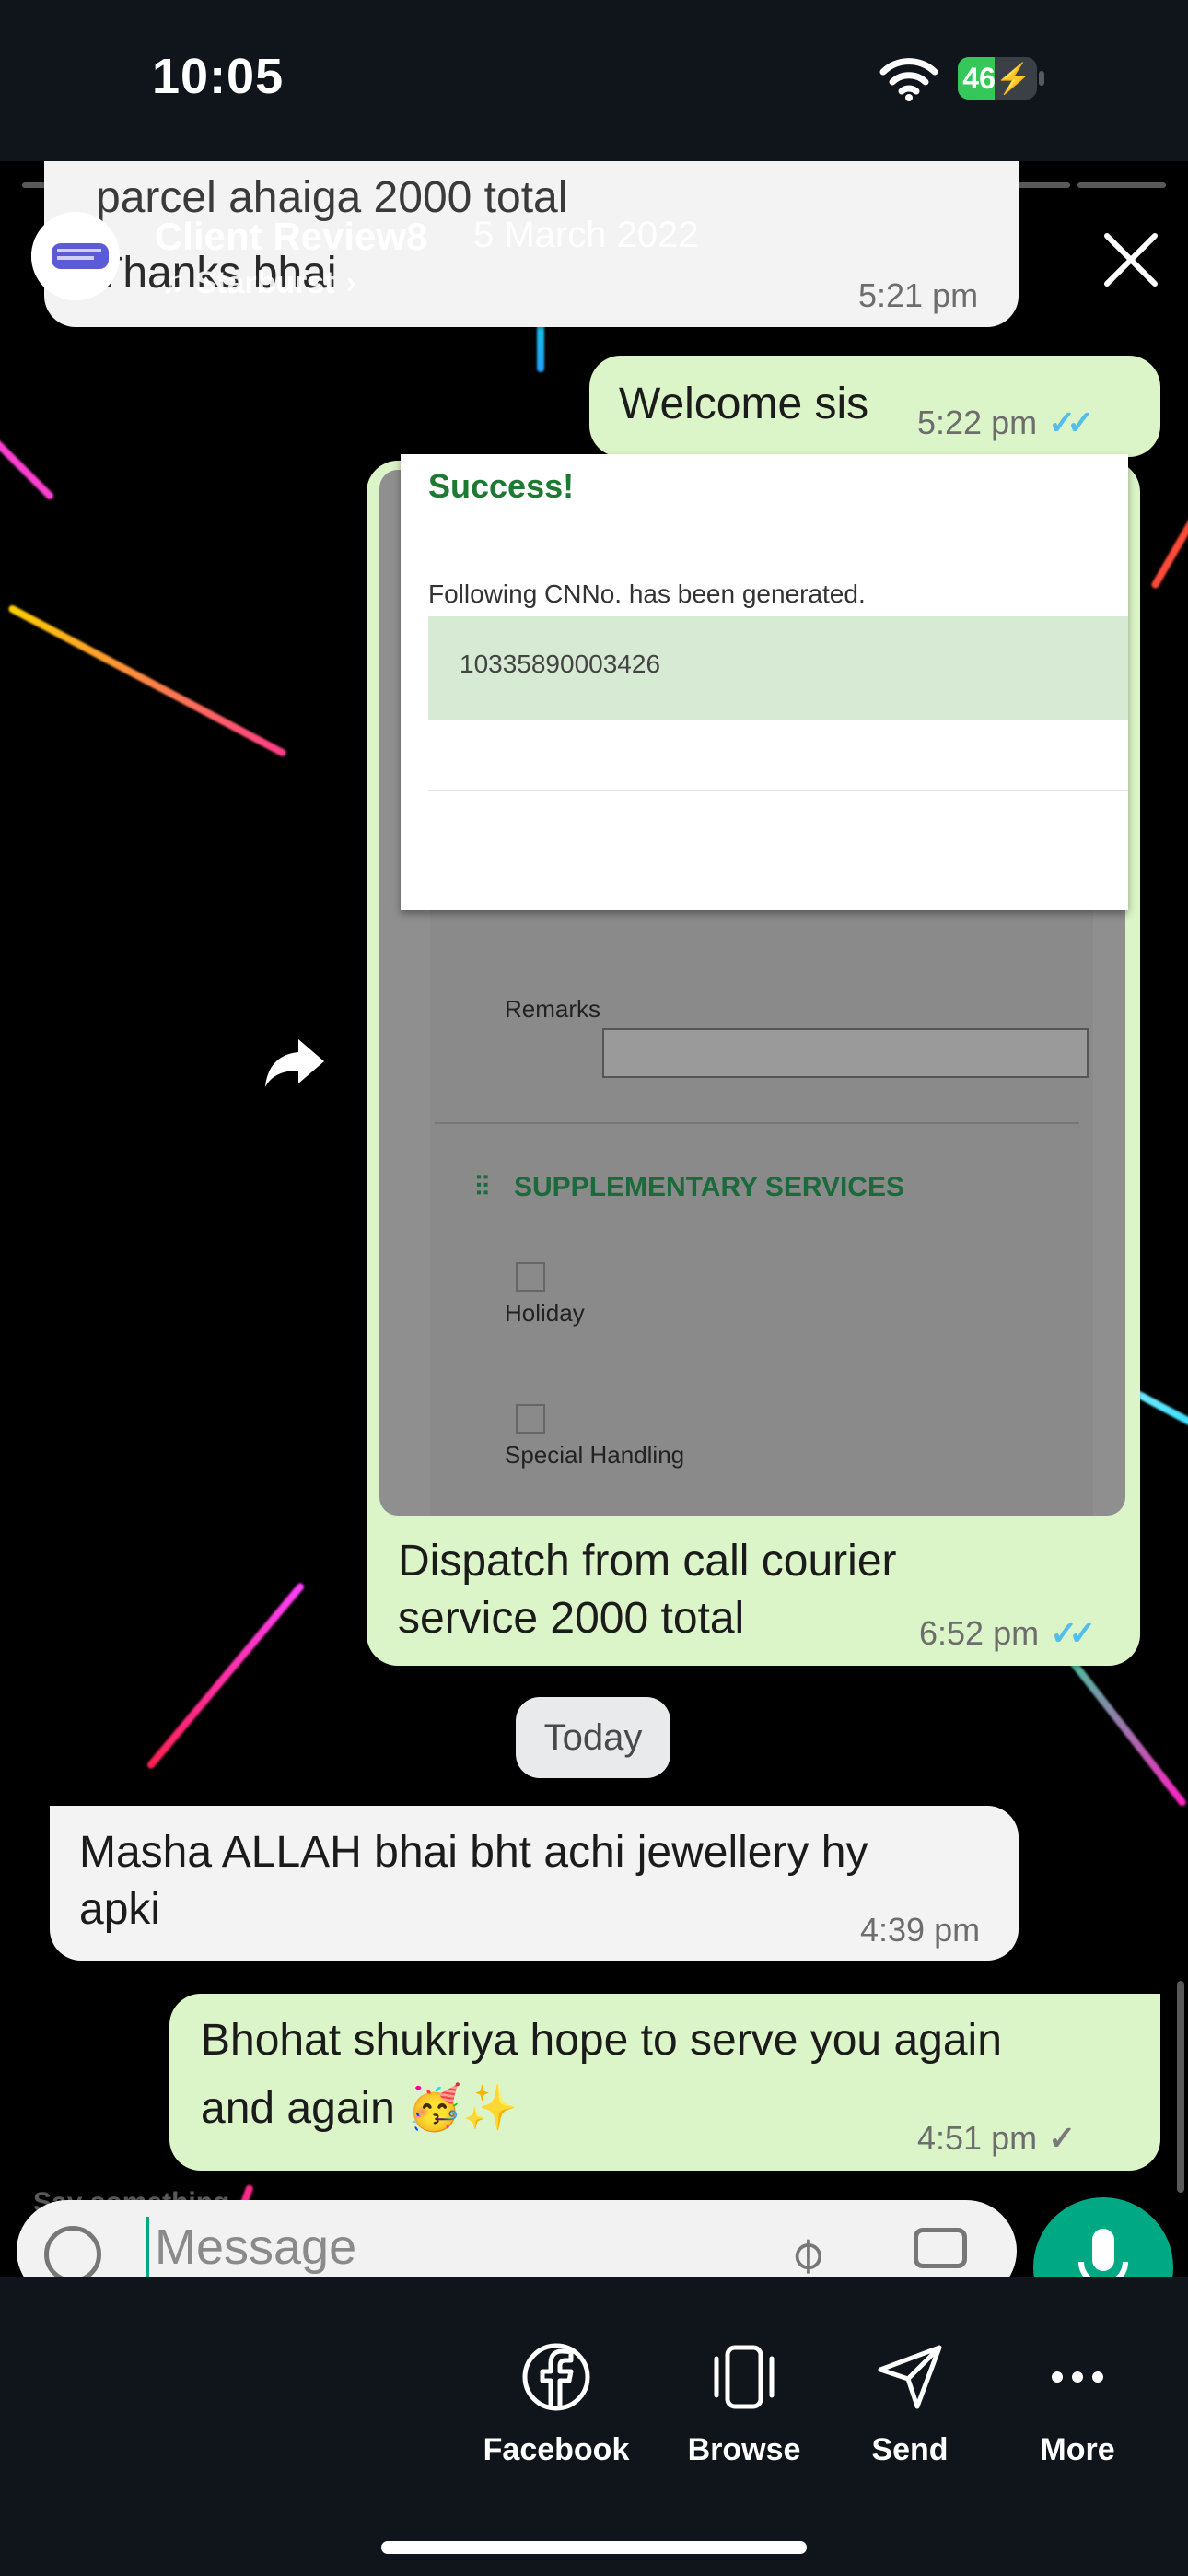 This screenshot has height=2576, width=1188. I want to click on message-time-text: 5:21 pm, so click(918, 295).